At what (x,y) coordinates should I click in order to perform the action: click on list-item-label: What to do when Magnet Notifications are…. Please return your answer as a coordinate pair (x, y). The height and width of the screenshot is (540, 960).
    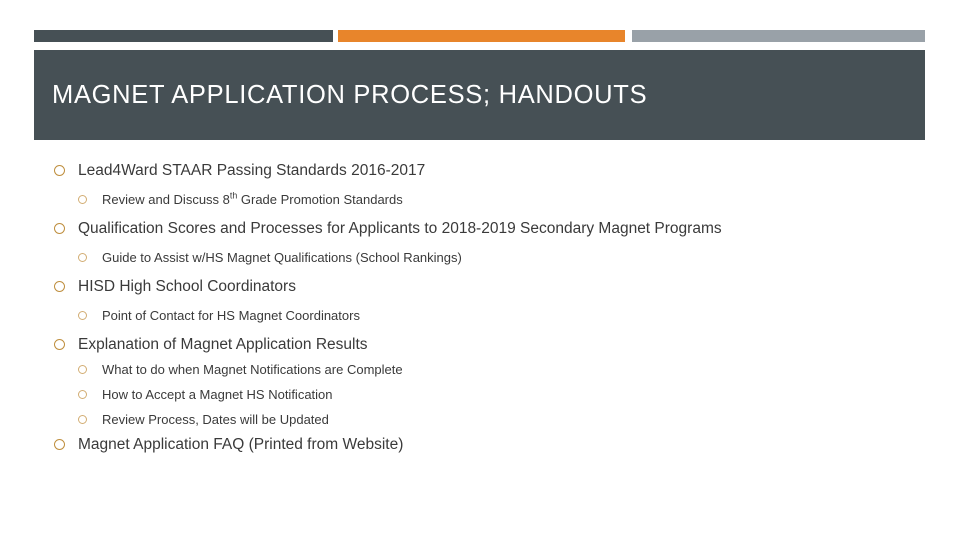
    Looking at the image, I should click on (252, 369).